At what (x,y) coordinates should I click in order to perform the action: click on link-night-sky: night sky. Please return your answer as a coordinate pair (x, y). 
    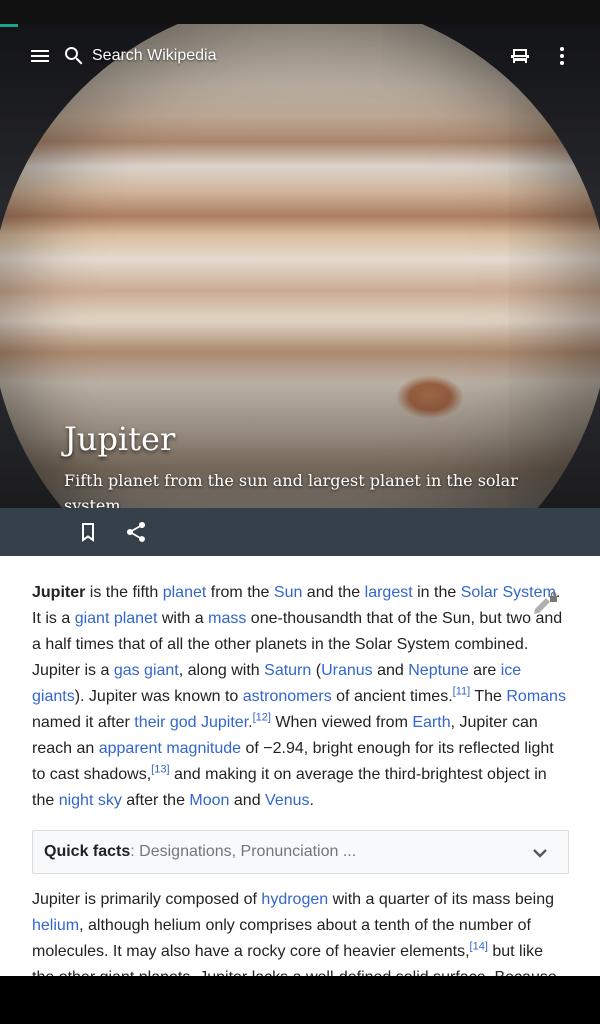
    Looking at the image, I should click on (90, 800).